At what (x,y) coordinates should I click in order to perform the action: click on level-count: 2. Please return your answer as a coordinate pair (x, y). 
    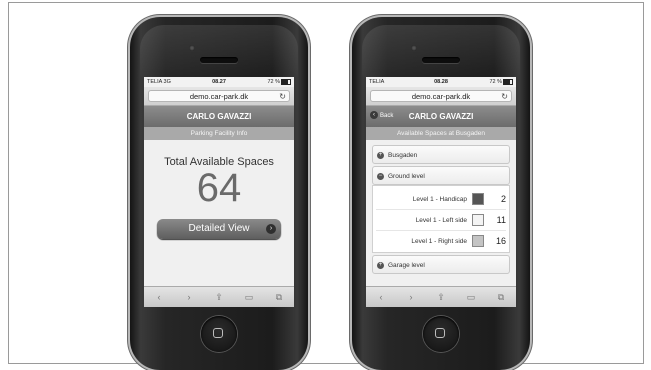
    Looking at the image, I should click on (503, 199).